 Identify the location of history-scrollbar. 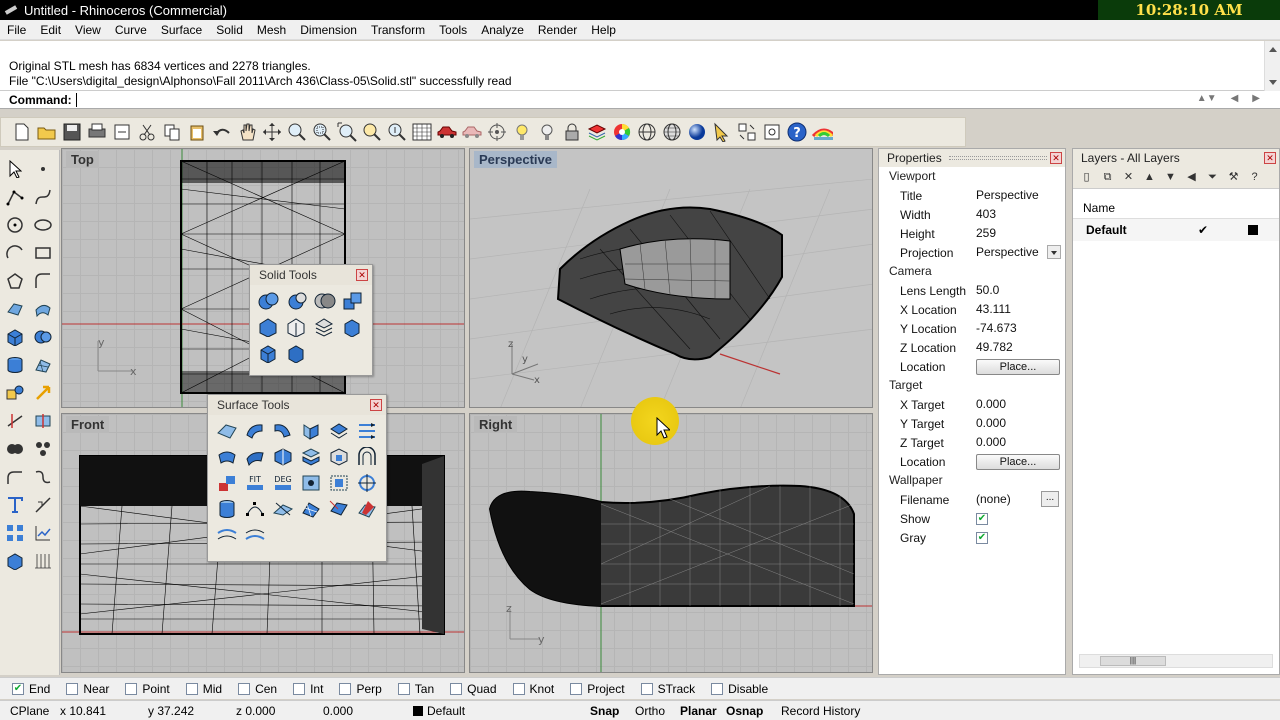
(1272, 66).